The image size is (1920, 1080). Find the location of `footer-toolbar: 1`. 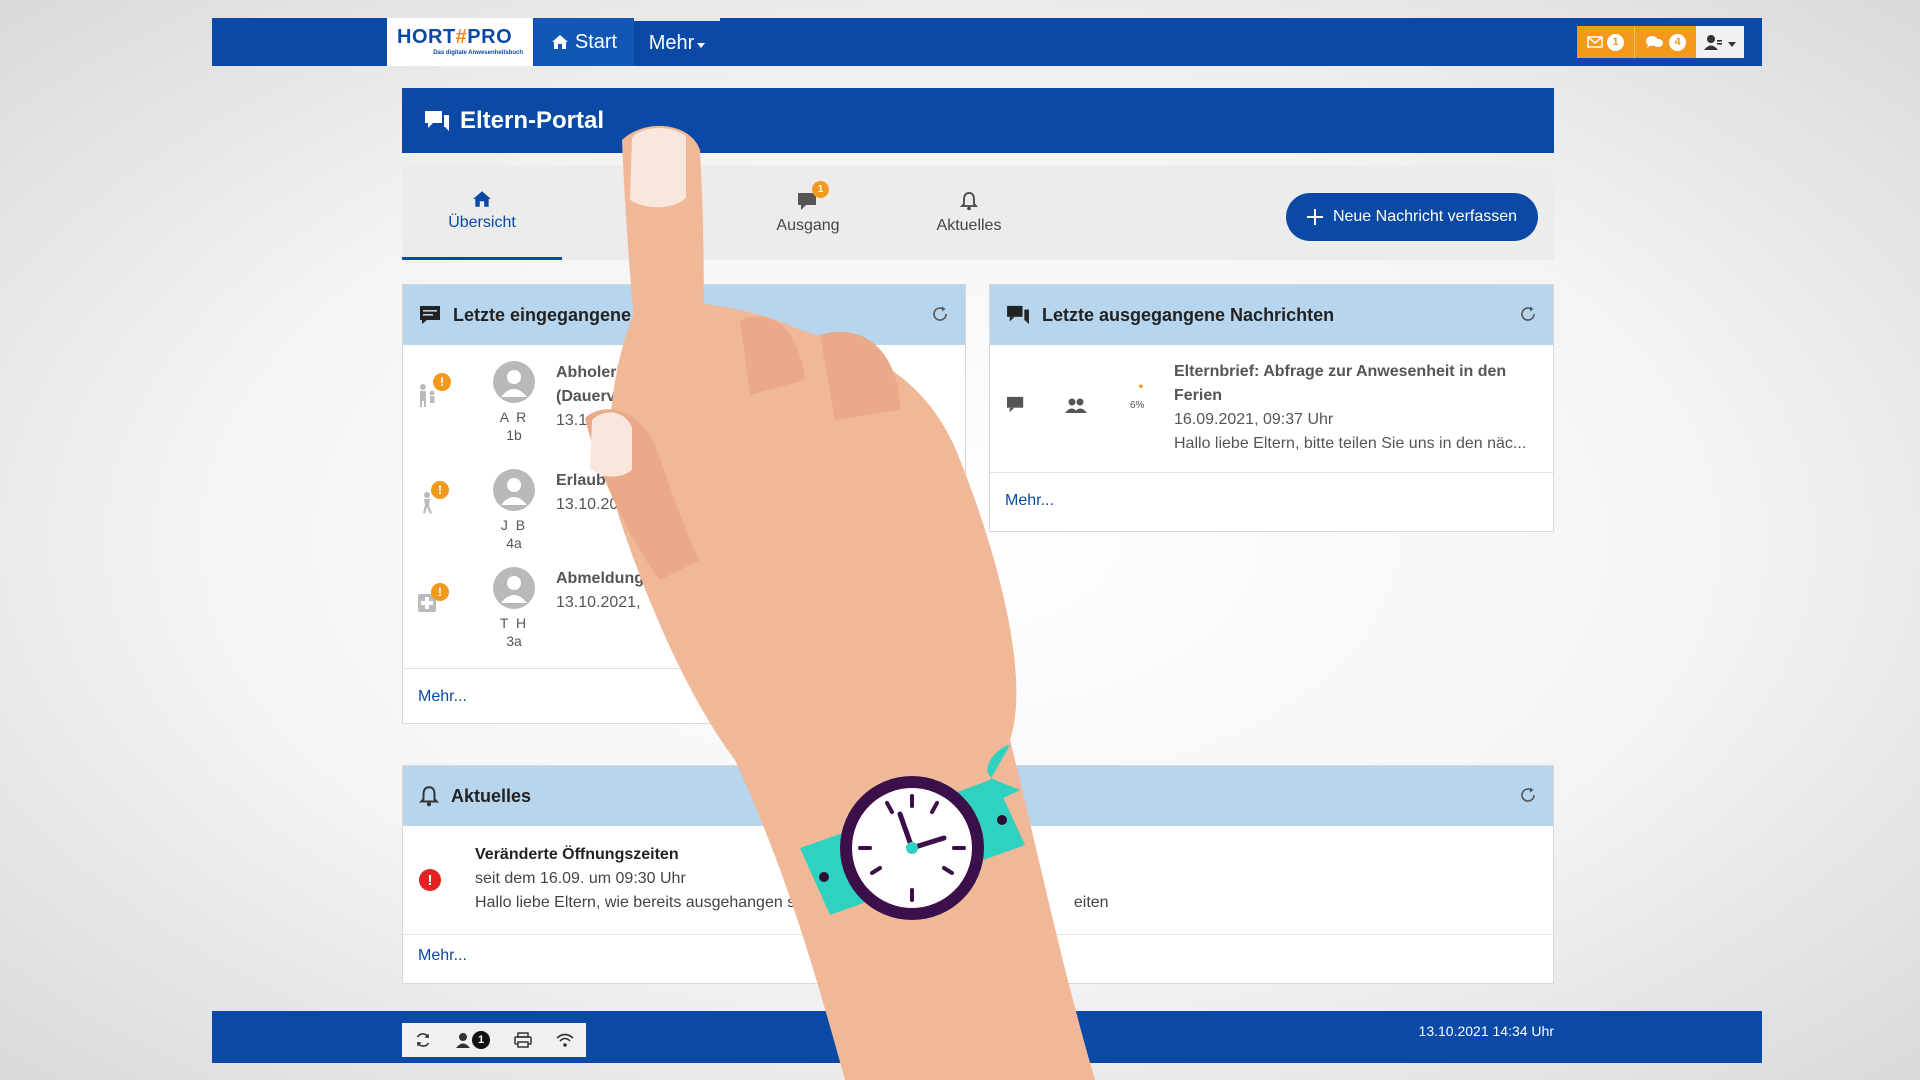

footer-toolbar: 1 is located at coordinates (494, 1040).